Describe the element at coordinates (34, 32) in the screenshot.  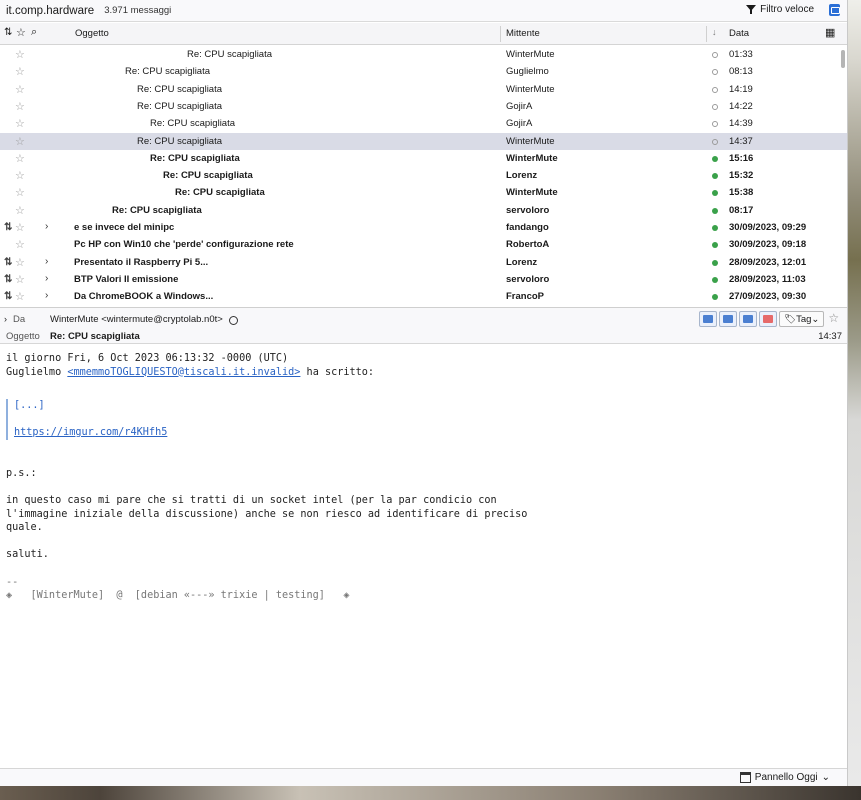
I see `attachment-column-icon: ⌕` at that location.